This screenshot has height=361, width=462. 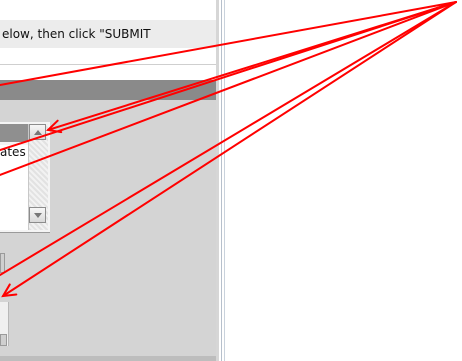 I want to click on arrow-to-text-area-head, so click(x=9, y=290).